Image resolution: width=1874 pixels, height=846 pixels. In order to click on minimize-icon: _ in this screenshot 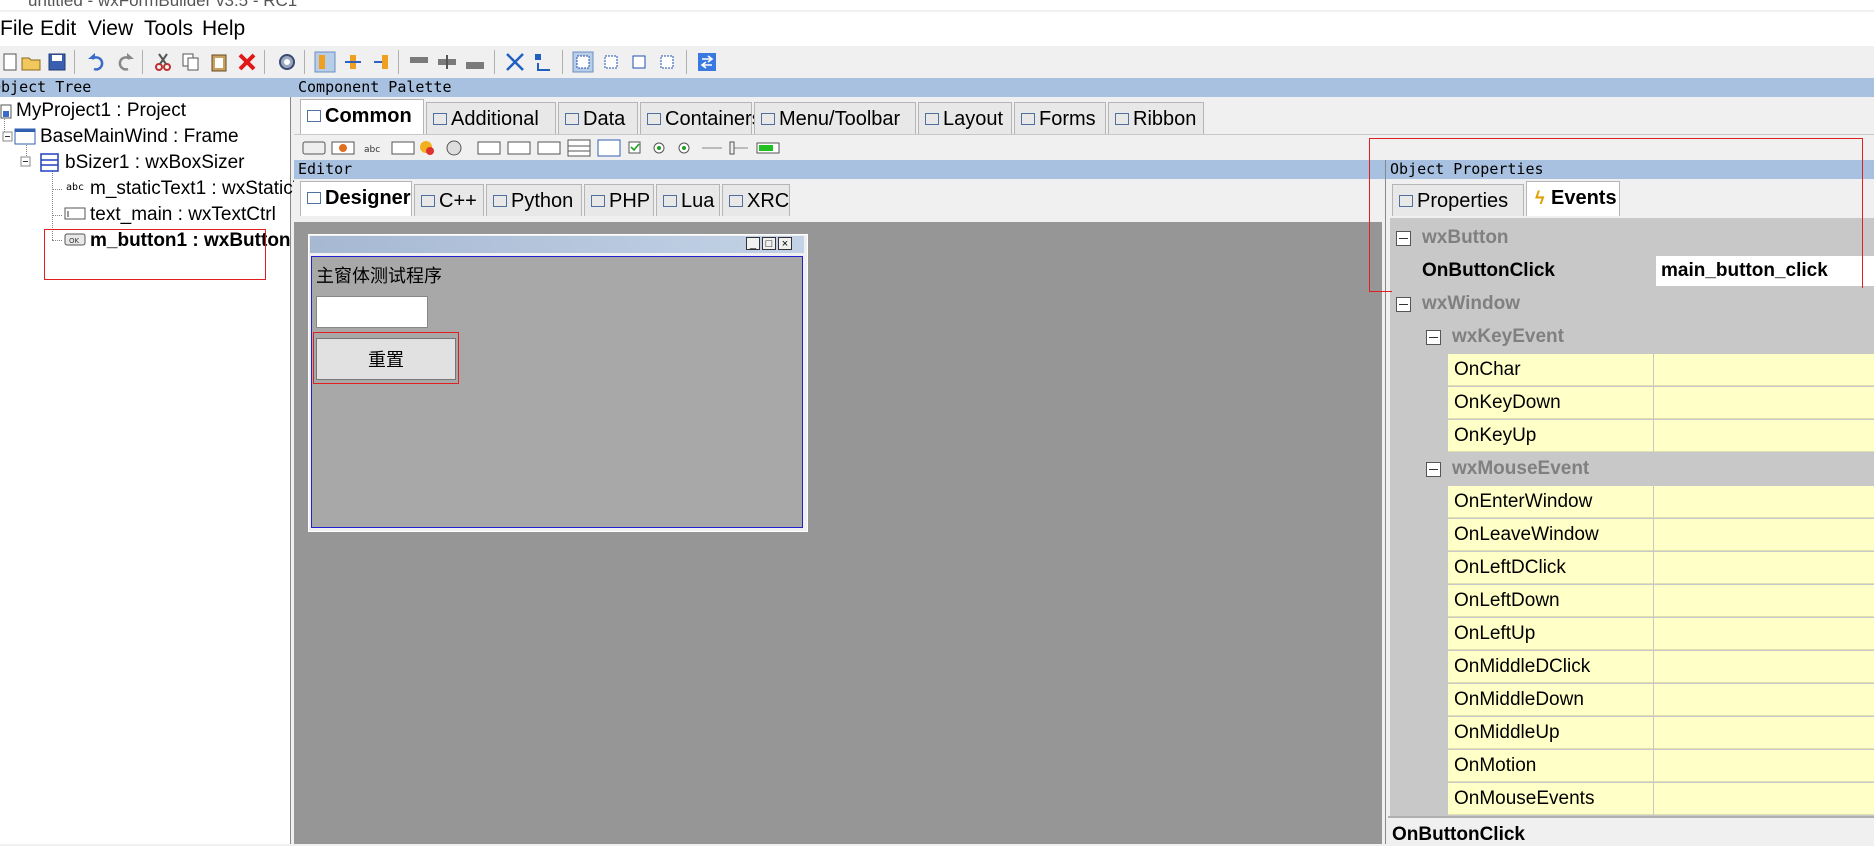, I will do `click(753, 243)`.